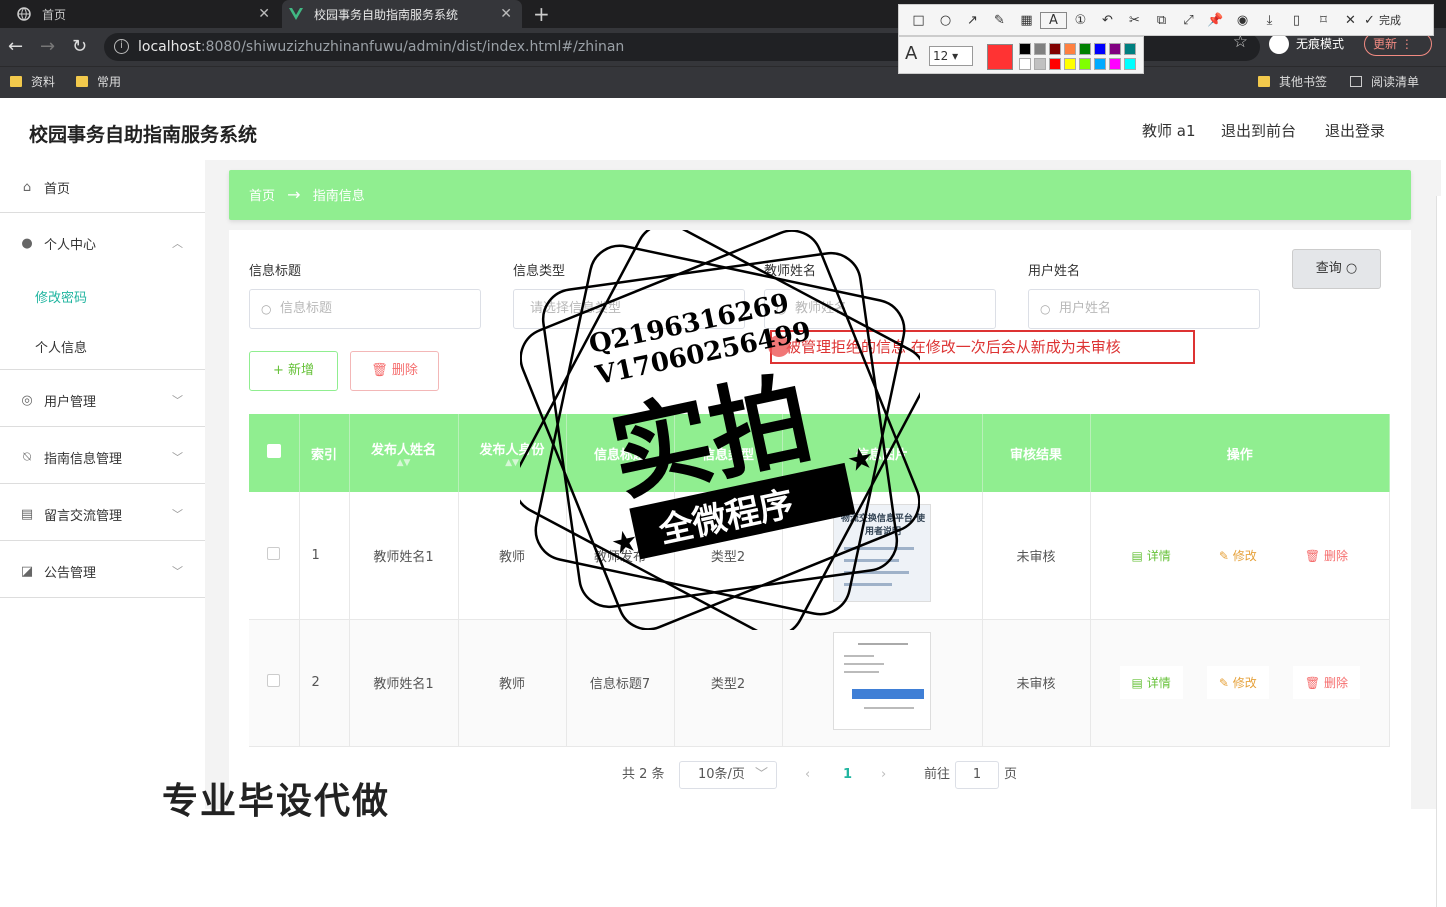 This screenshot has width=1446, height=907. I want to click on scrollbar-track, so click(1441, 551).